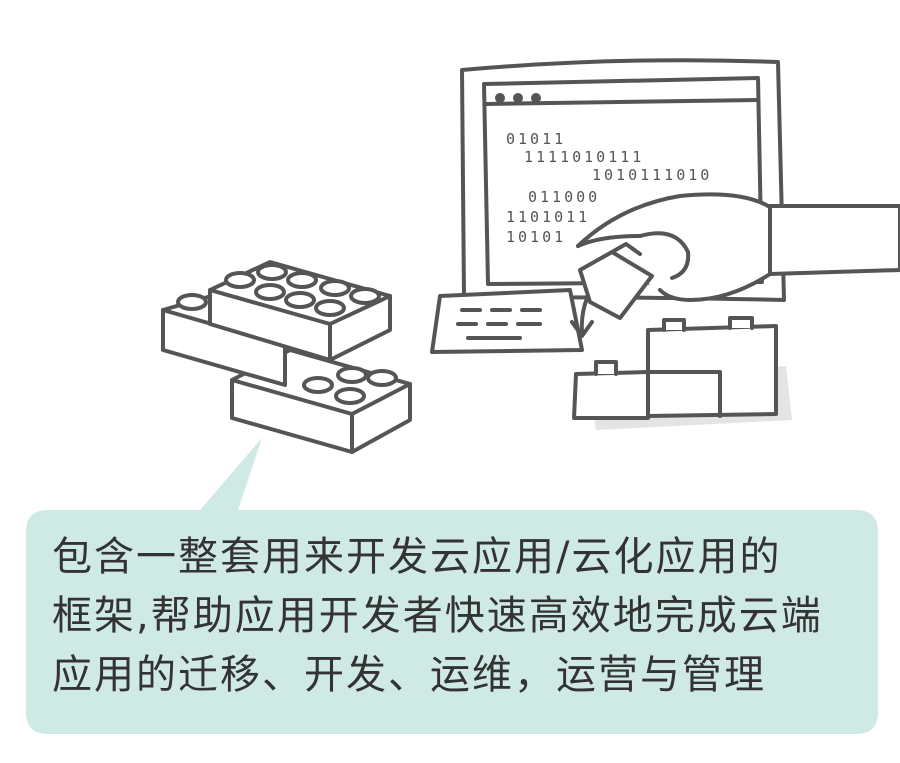 This screenshot has height=763, width=900. I want to click on binary-line: 1111010111, so click(584, 157).